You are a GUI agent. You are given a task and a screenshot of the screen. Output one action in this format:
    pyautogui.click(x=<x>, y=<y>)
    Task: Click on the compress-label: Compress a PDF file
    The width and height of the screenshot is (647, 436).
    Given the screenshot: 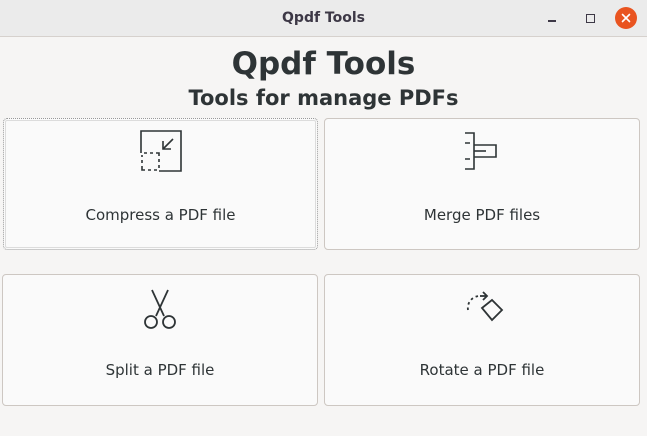 What is the action you would take?
    pyautogui.click(x=160, y=215)
    